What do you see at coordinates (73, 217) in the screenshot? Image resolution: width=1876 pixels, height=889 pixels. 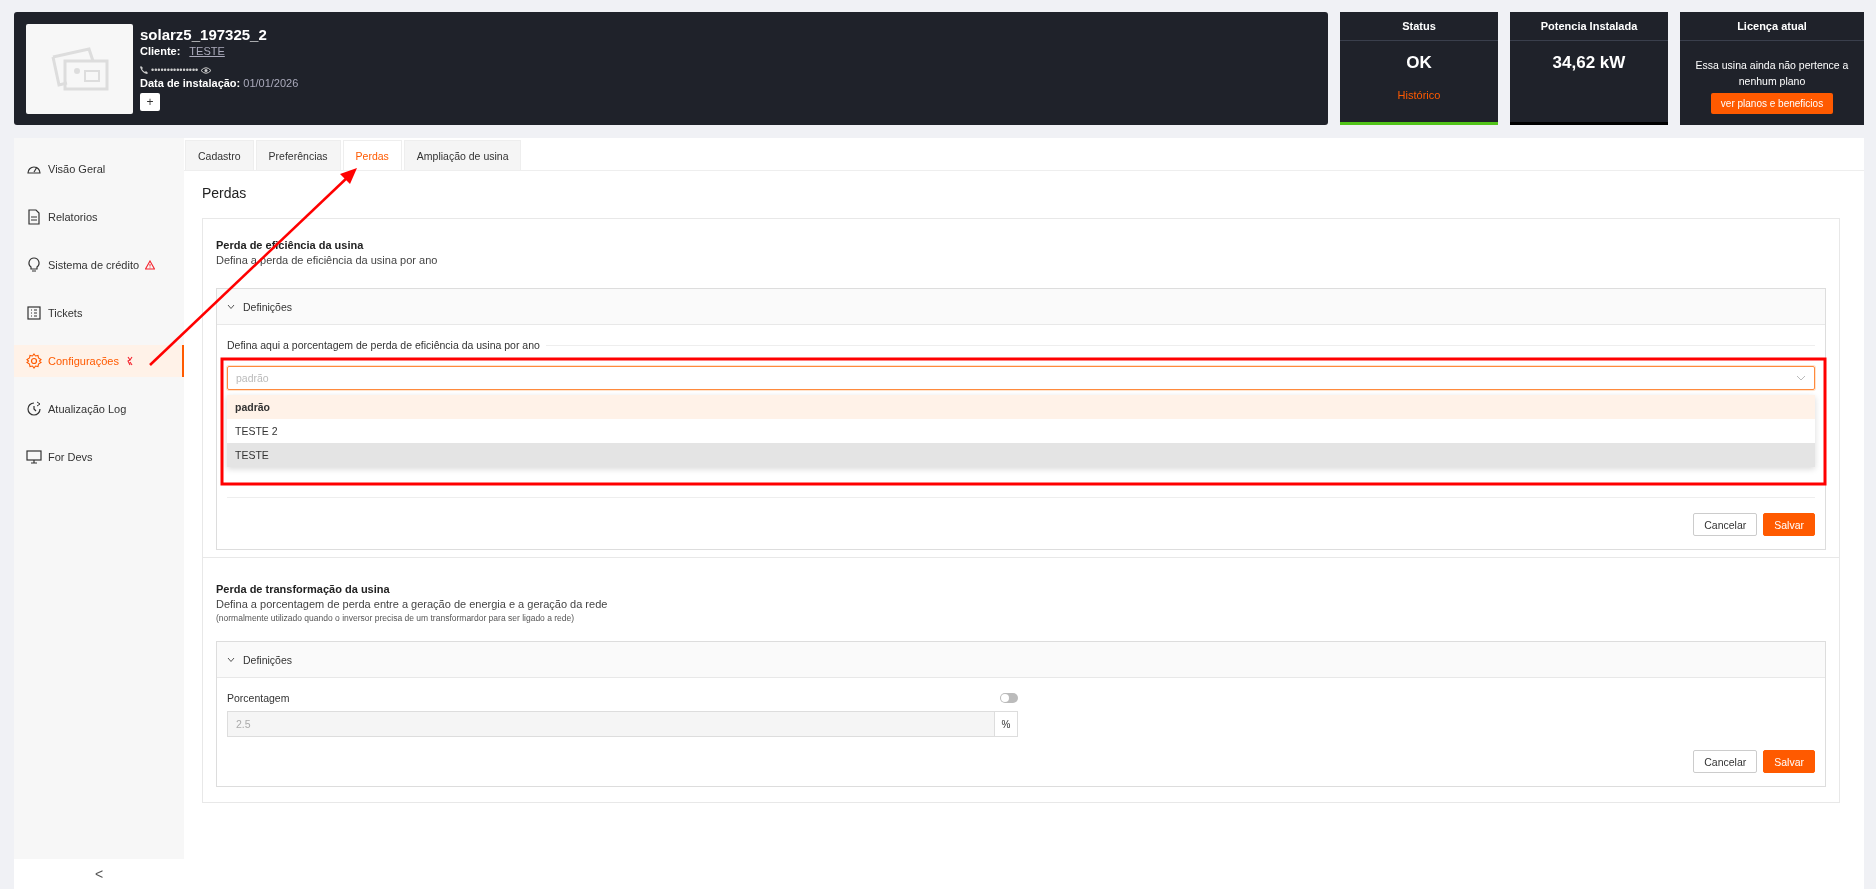 I see `sidebar-label: Relatorios` at bounding box center [73, 217].